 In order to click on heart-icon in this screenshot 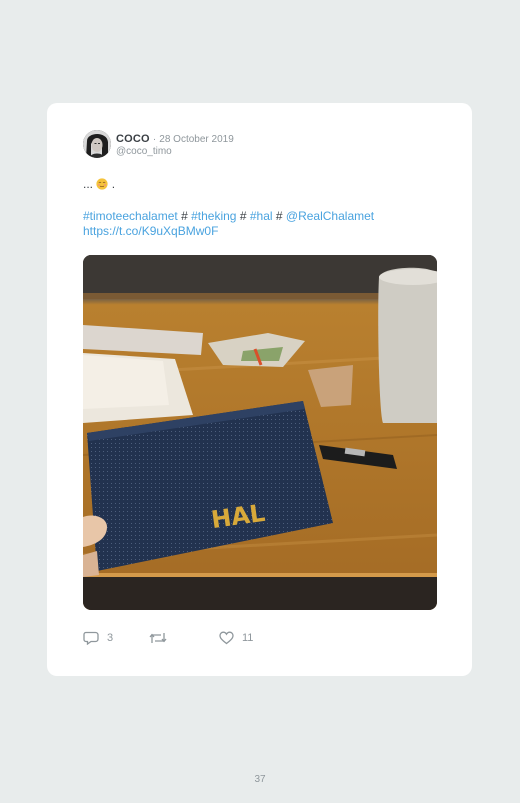, I will do `click(226, 638)`.